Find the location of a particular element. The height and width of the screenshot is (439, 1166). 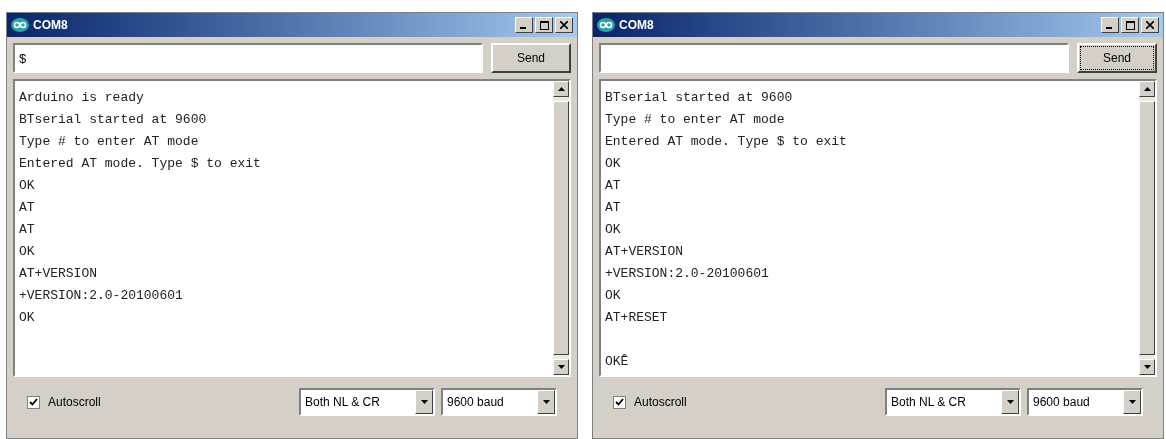

input-field is located at coordinates (834, 58).